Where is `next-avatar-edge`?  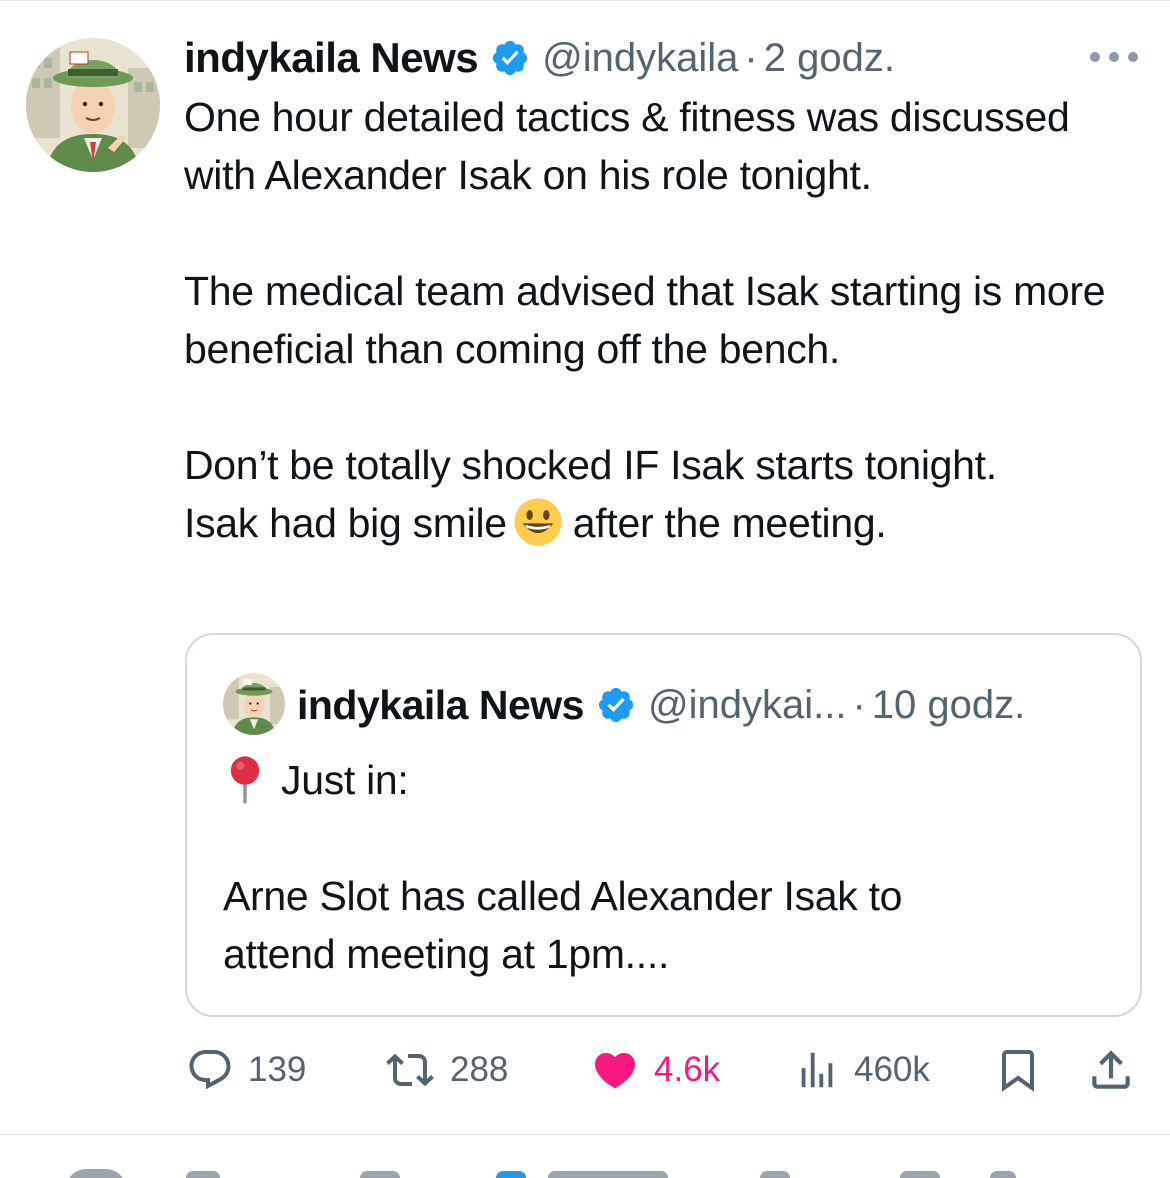 next-avatar-edge is located at coordinates (96, 1173).